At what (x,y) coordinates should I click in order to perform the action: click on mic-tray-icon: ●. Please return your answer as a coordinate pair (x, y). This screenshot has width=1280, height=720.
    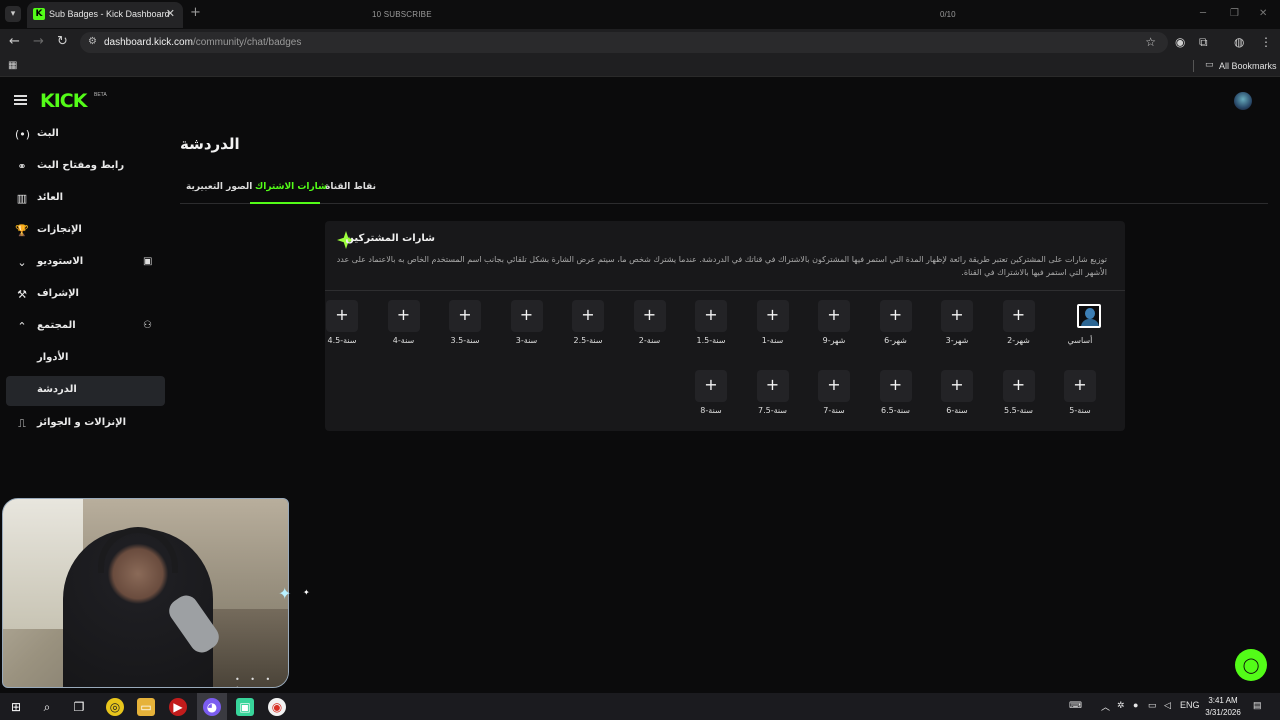
    Looking at the image, I should click on (1135, 705).